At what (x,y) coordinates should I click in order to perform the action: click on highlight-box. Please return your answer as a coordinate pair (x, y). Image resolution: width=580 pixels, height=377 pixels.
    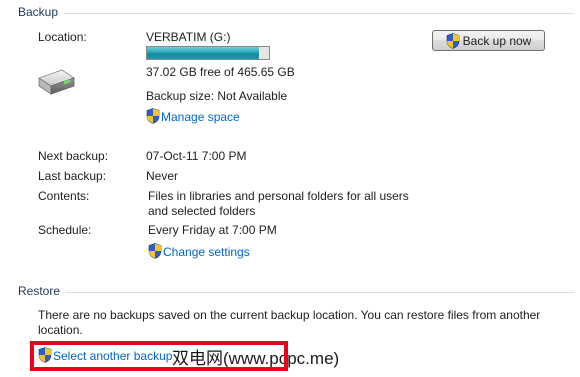
    Looking at the image, I should click on (159, 356).